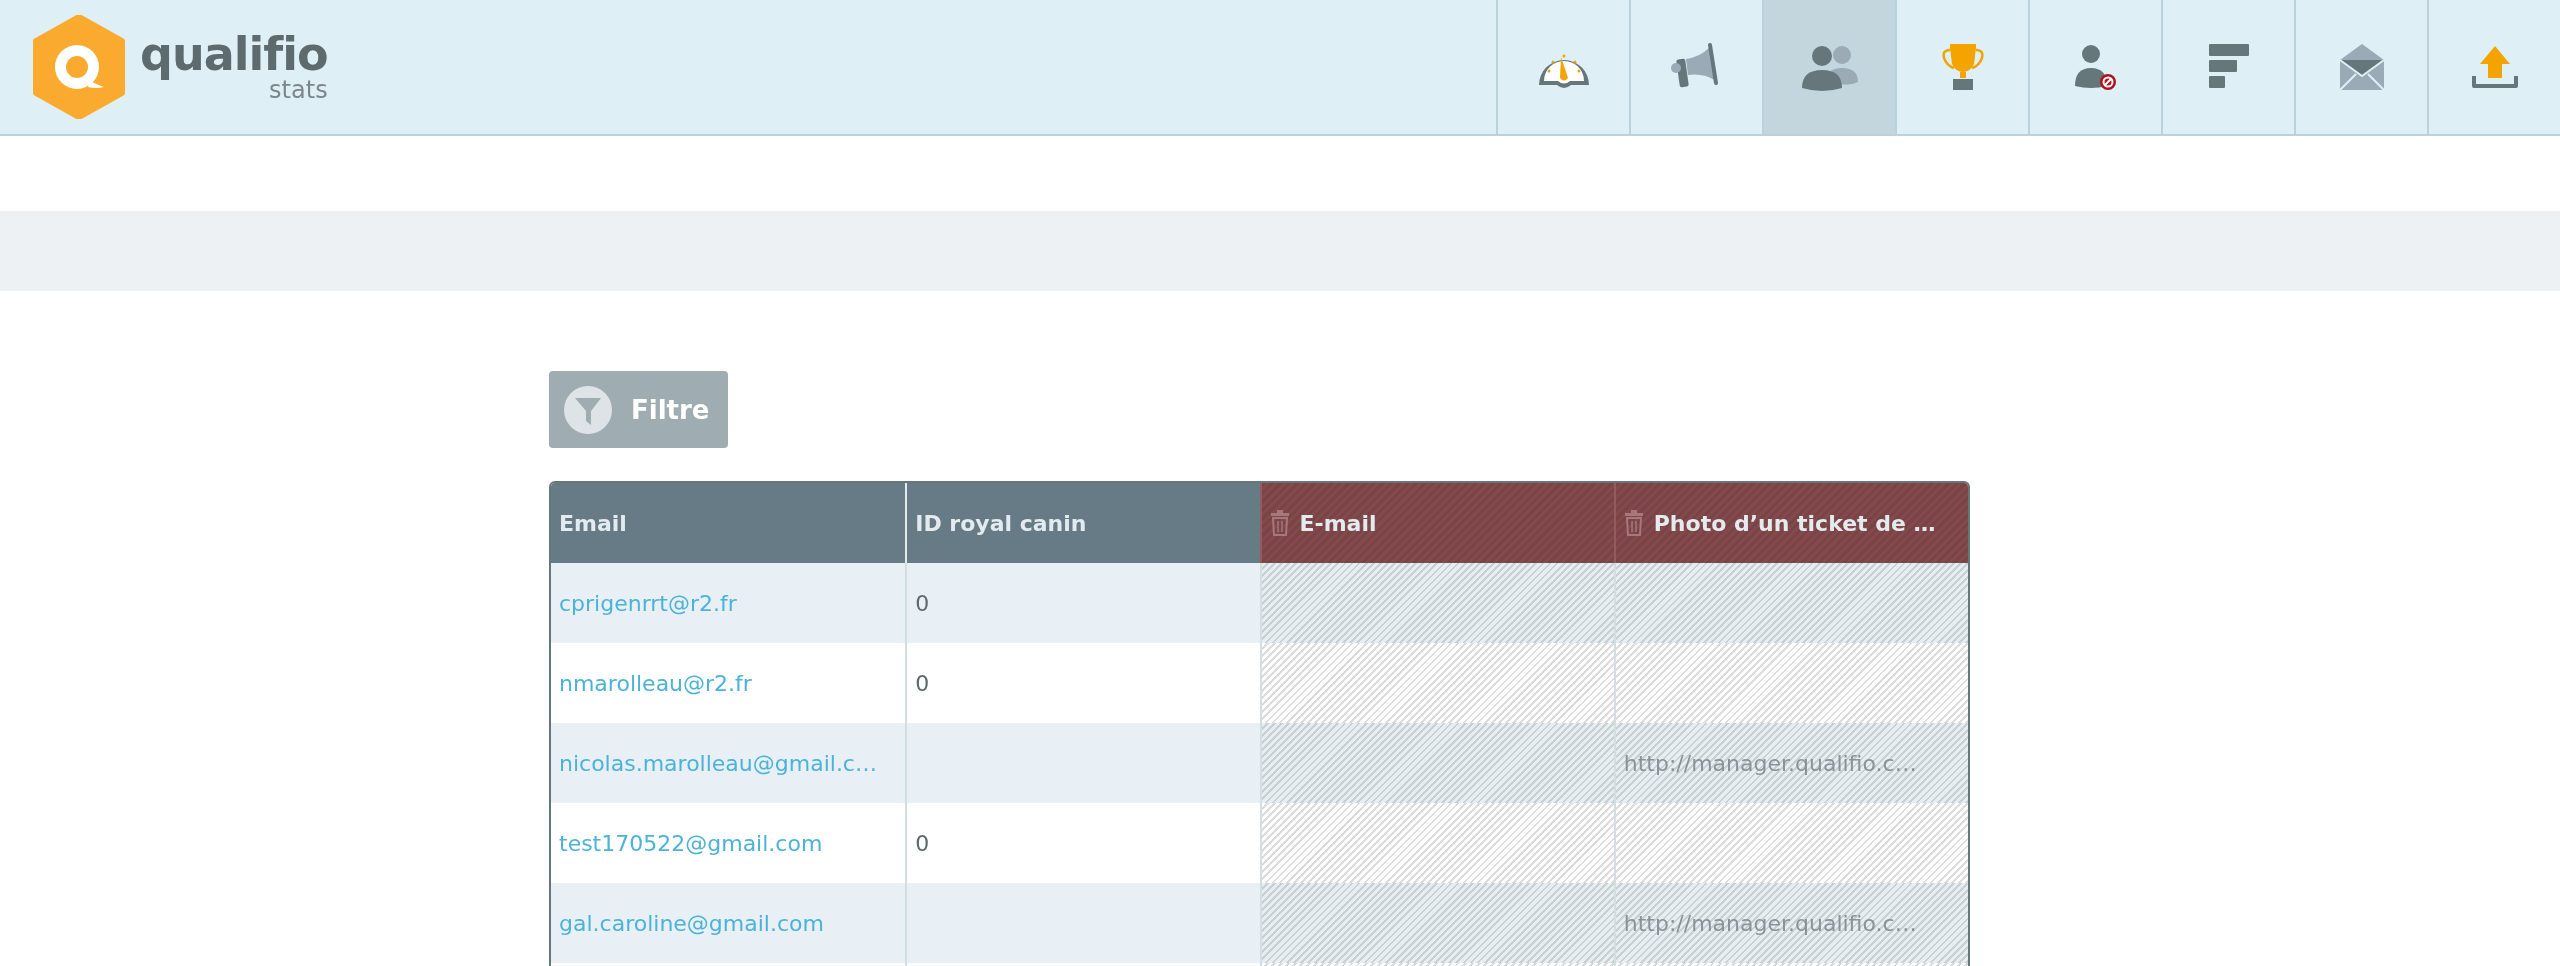  What do you see at coordinates (728, 683) in the screenshot?
I see `email-link: nmarolleau@r2.fr` at bounding box center [728, 683].